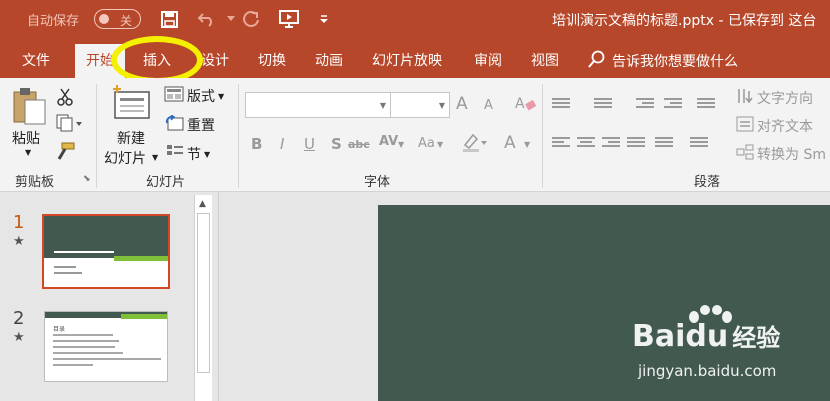 Image resolution: width=830 pixels, height=401 pixels. I want to click on tell-me-search: 告诉我你想要做什么, so click(663, 61).